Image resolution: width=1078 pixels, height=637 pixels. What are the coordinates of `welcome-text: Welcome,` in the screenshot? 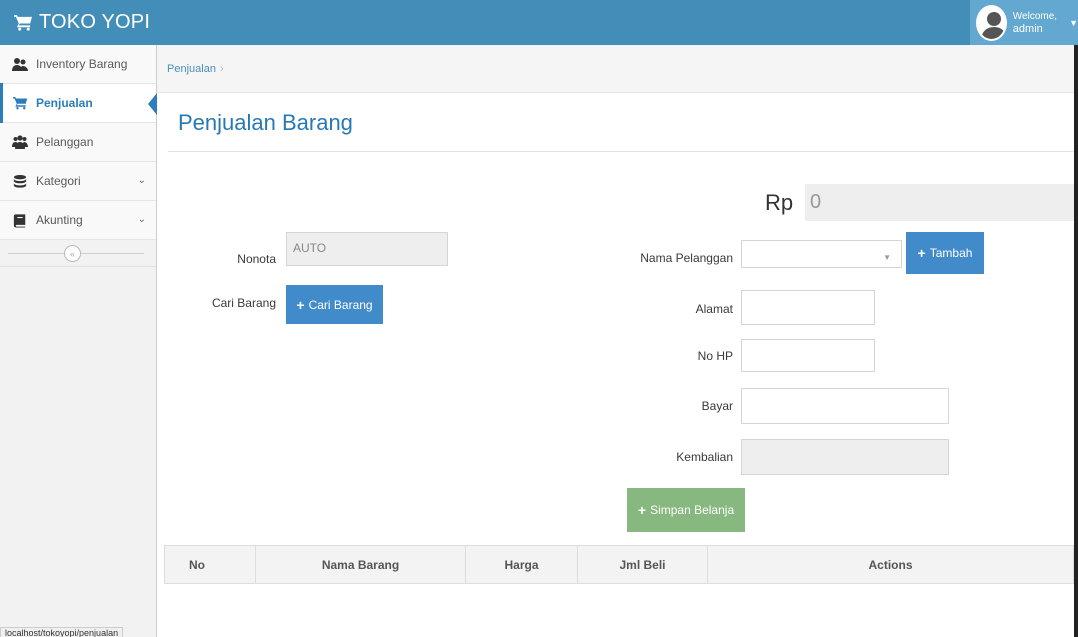 It's located at (1035, 16).